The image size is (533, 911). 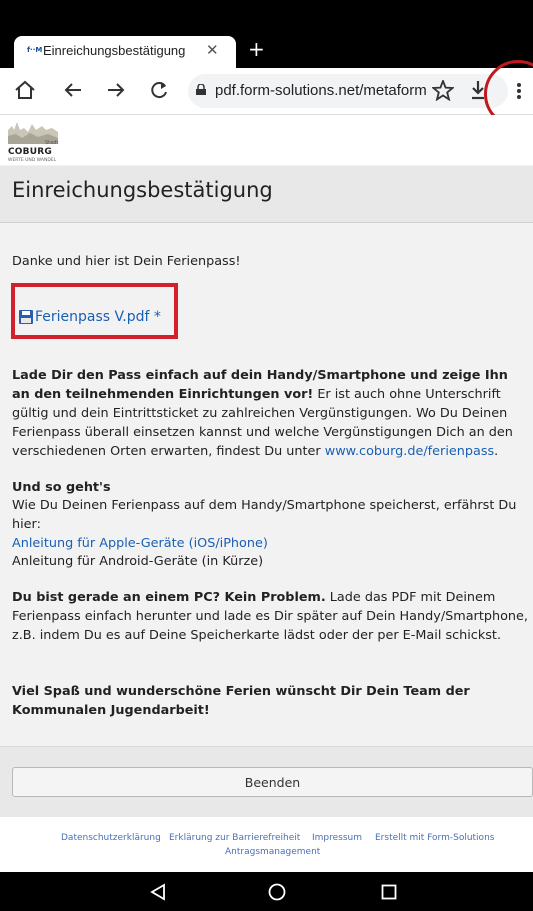 What do you see at coordinates (116, 90) in the screenshot?
I see `forward-arrow-icon` at bounding box center [116, 90].